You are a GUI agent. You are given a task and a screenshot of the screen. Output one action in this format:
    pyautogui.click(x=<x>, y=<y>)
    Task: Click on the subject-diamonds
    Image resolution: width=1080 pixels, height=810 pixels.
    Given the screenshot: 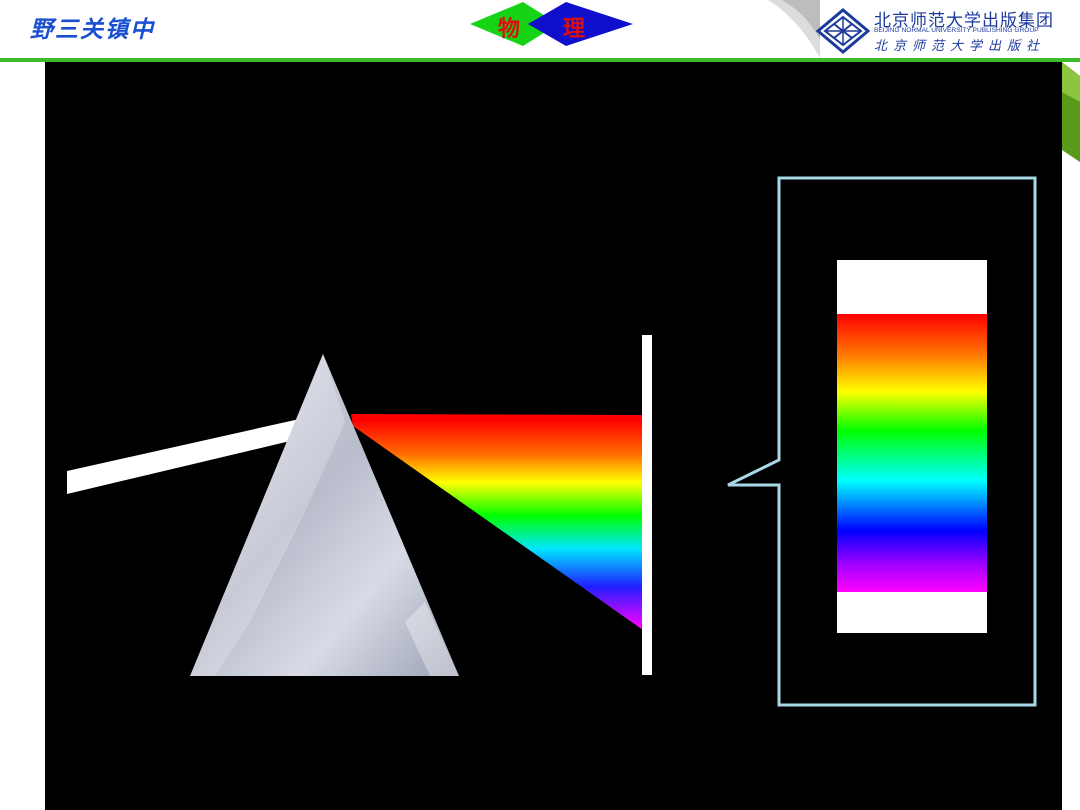 What is the action you would take?
    pyautogui.click(x=551, y=24)
    